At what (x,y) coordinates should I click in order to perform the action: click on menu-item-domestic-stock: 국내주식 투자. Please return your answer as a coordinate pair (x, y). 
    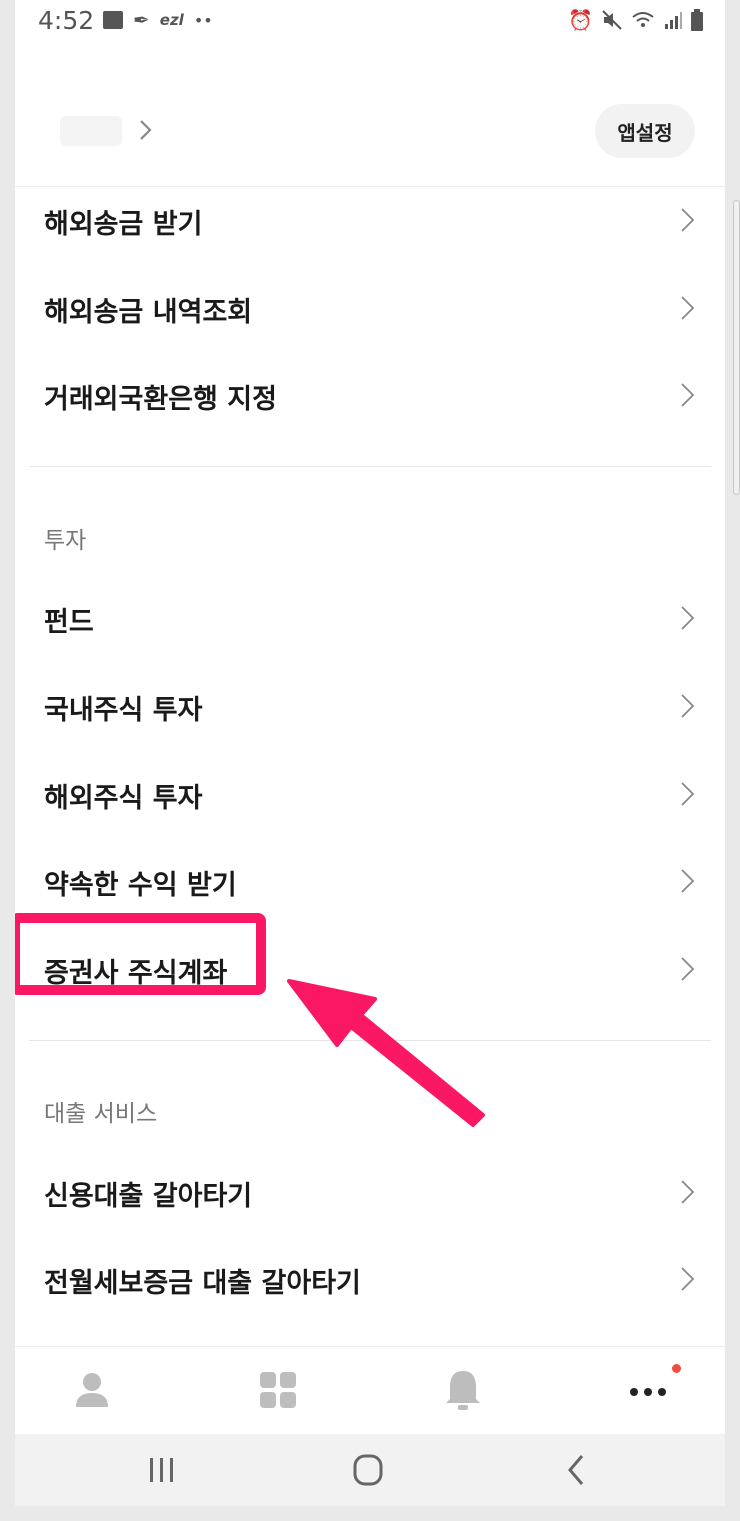
    Looking at the image, I should click on (370, 707).